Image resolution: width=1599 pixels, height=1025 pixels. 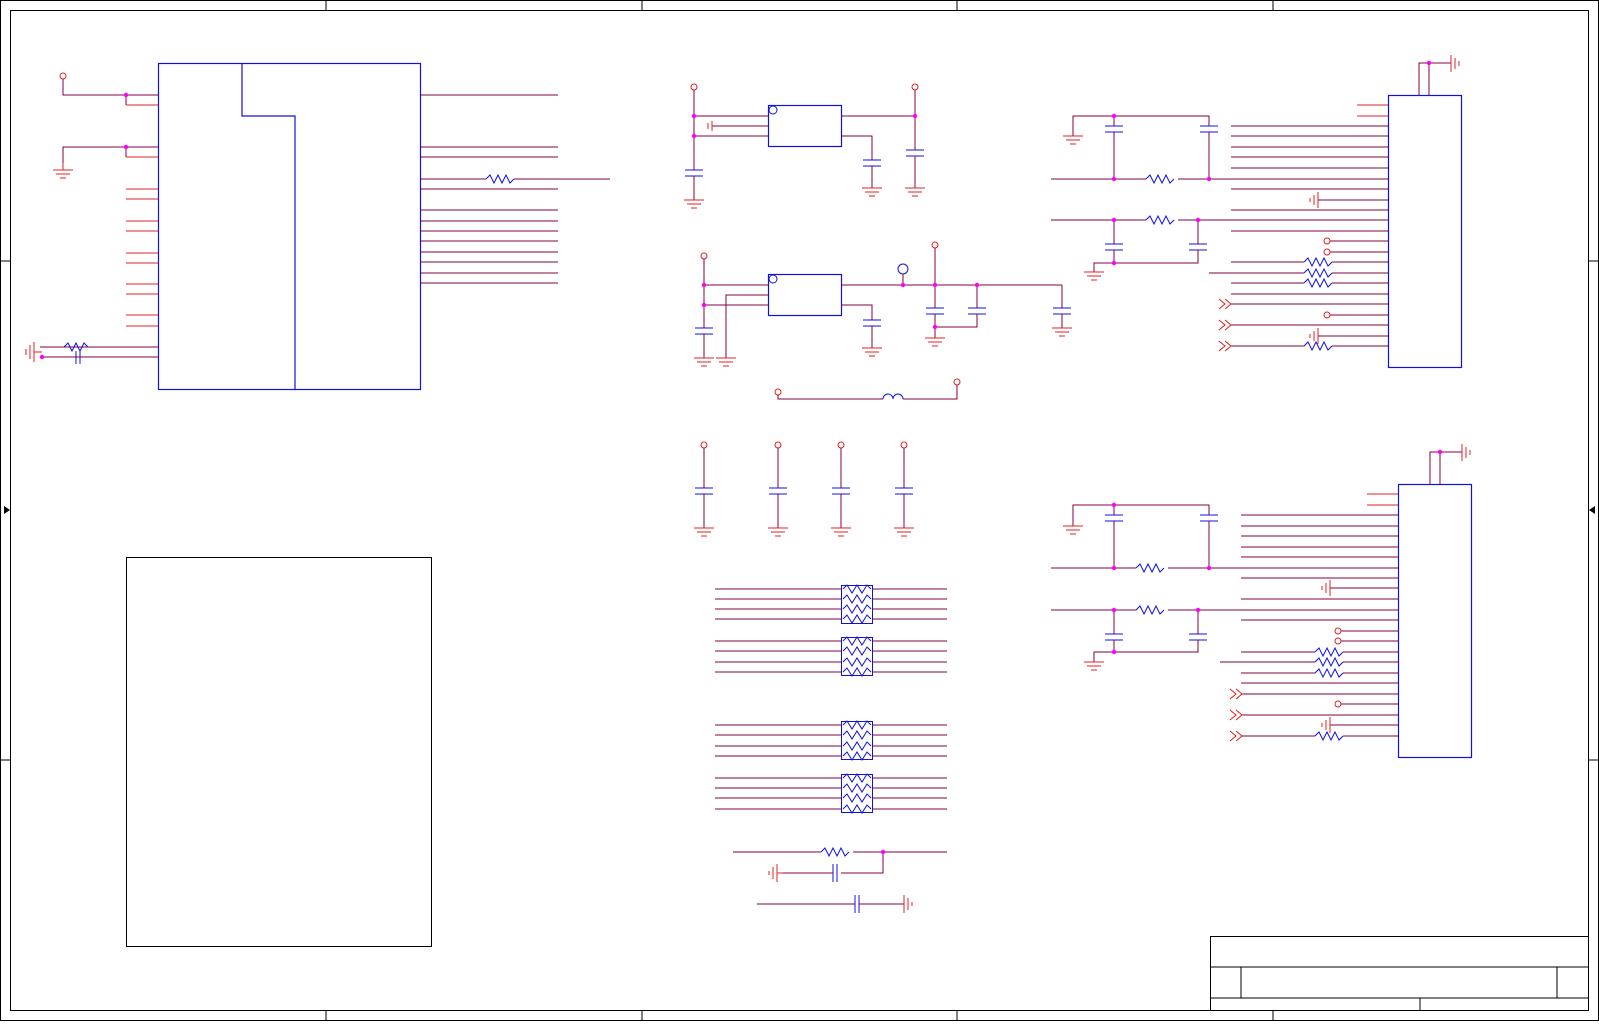 What do you see at coordinates (76, 352) in the screenshot?
I see `crystal-icon` at bounding box center [76, 352].